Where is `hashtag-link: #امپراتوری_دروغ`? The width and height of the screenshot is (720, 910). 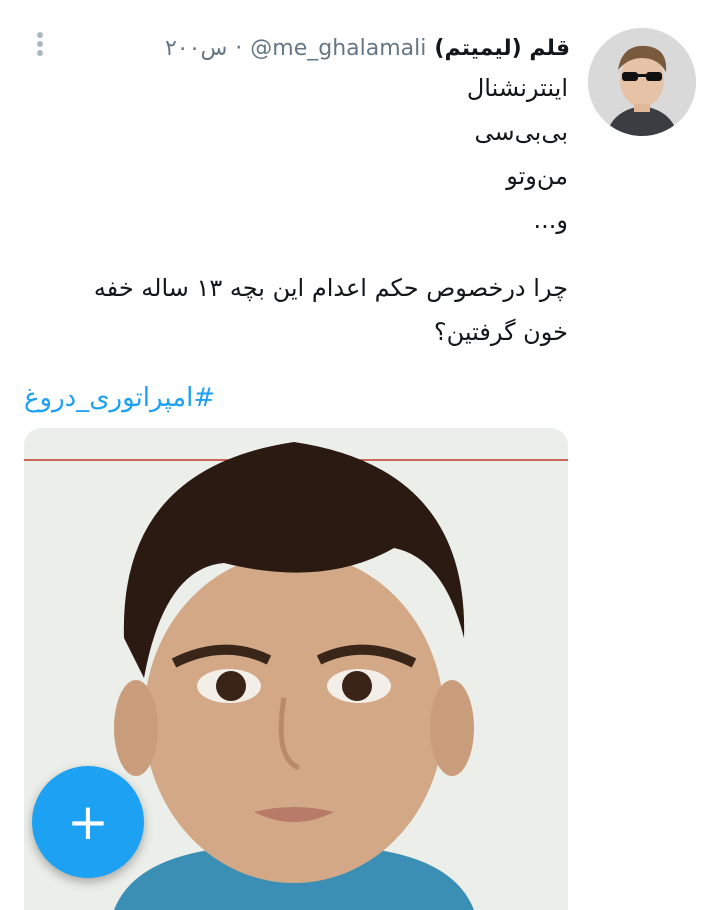 hashtag-link: #امپراتوری_دروغ is located at coordinates (296, 398).